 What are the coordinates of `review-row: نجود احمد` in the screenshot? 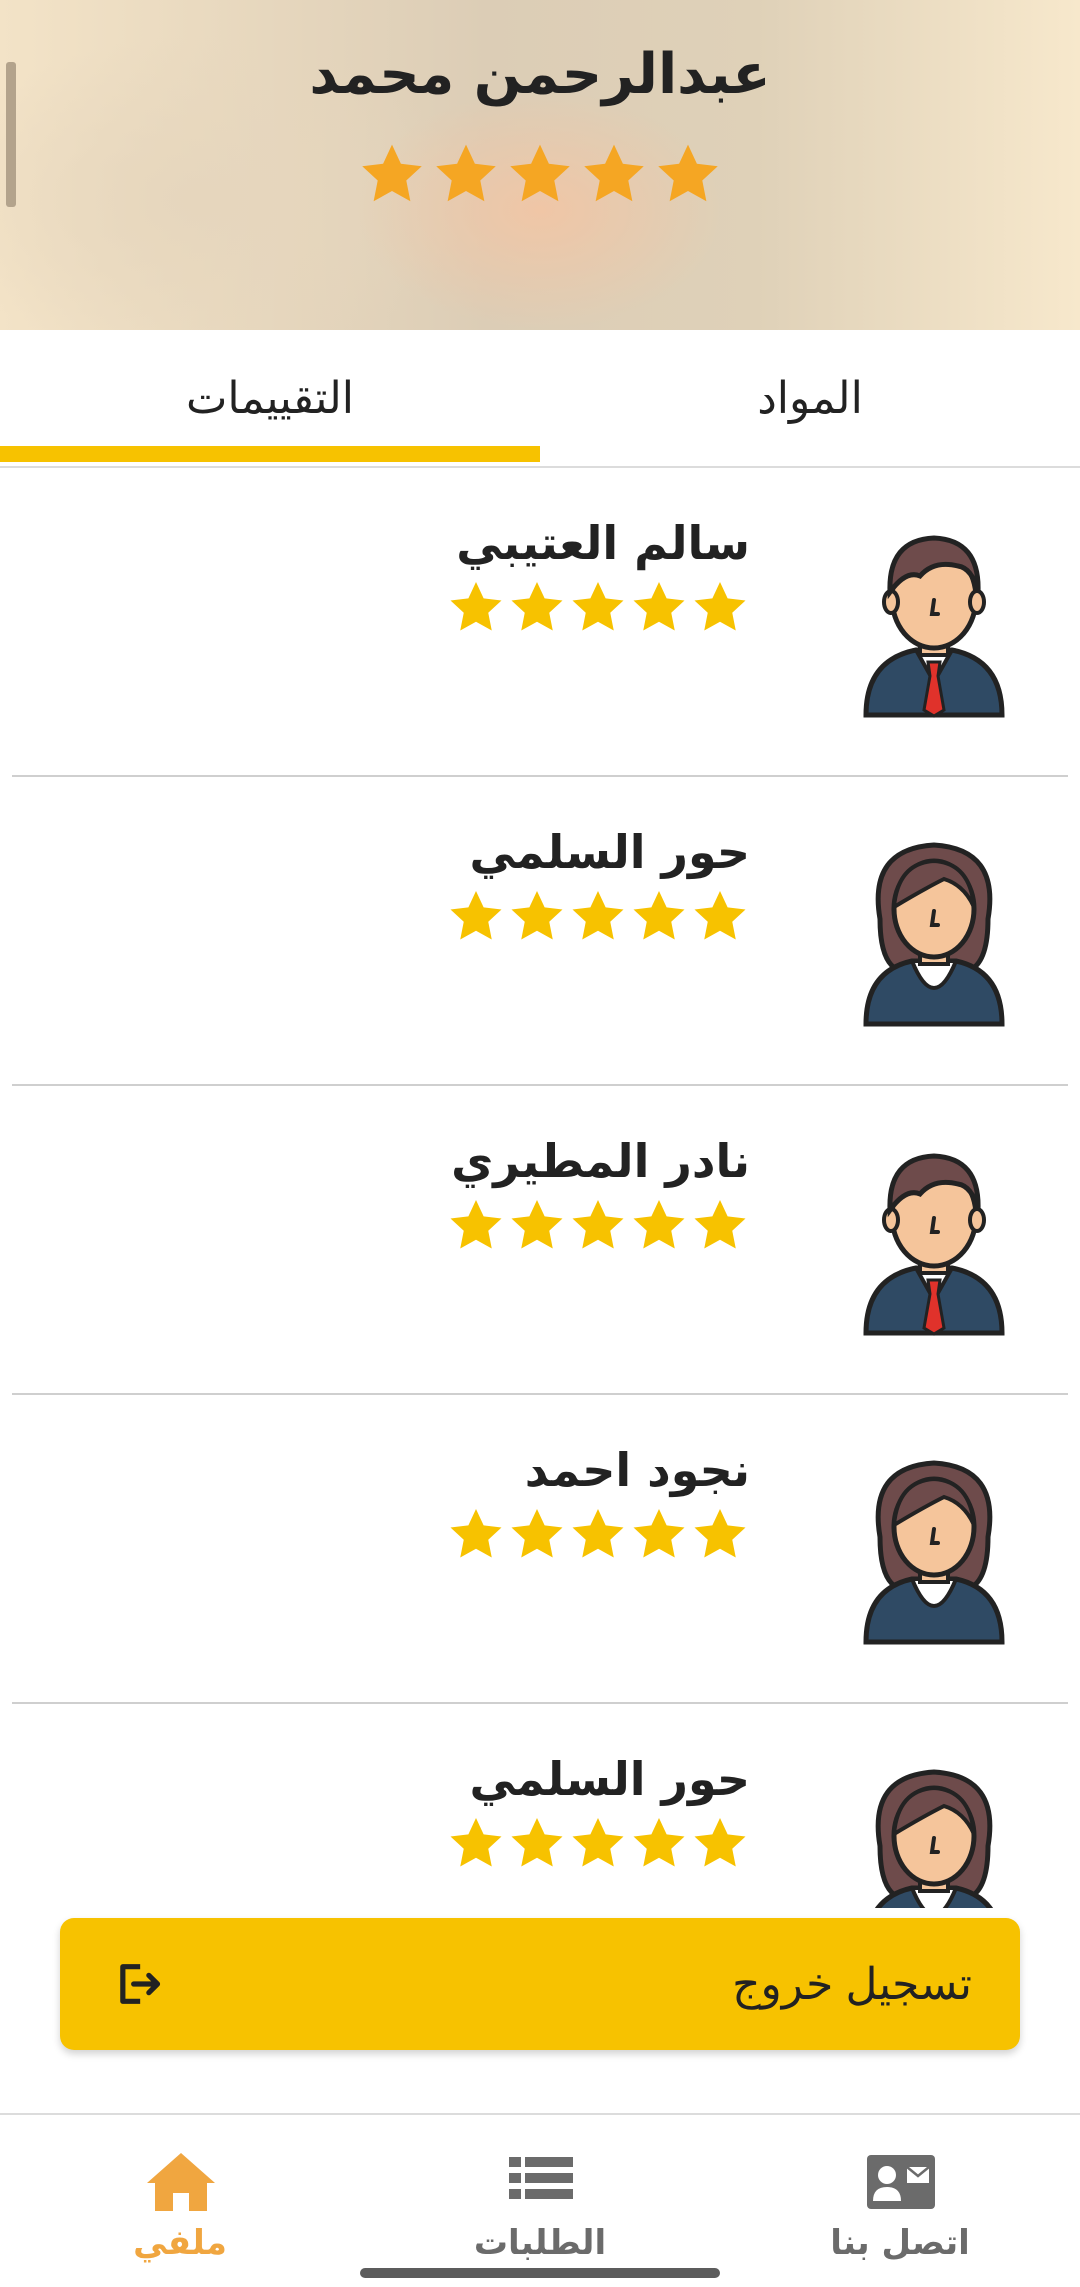 It's located at (540, 1549).